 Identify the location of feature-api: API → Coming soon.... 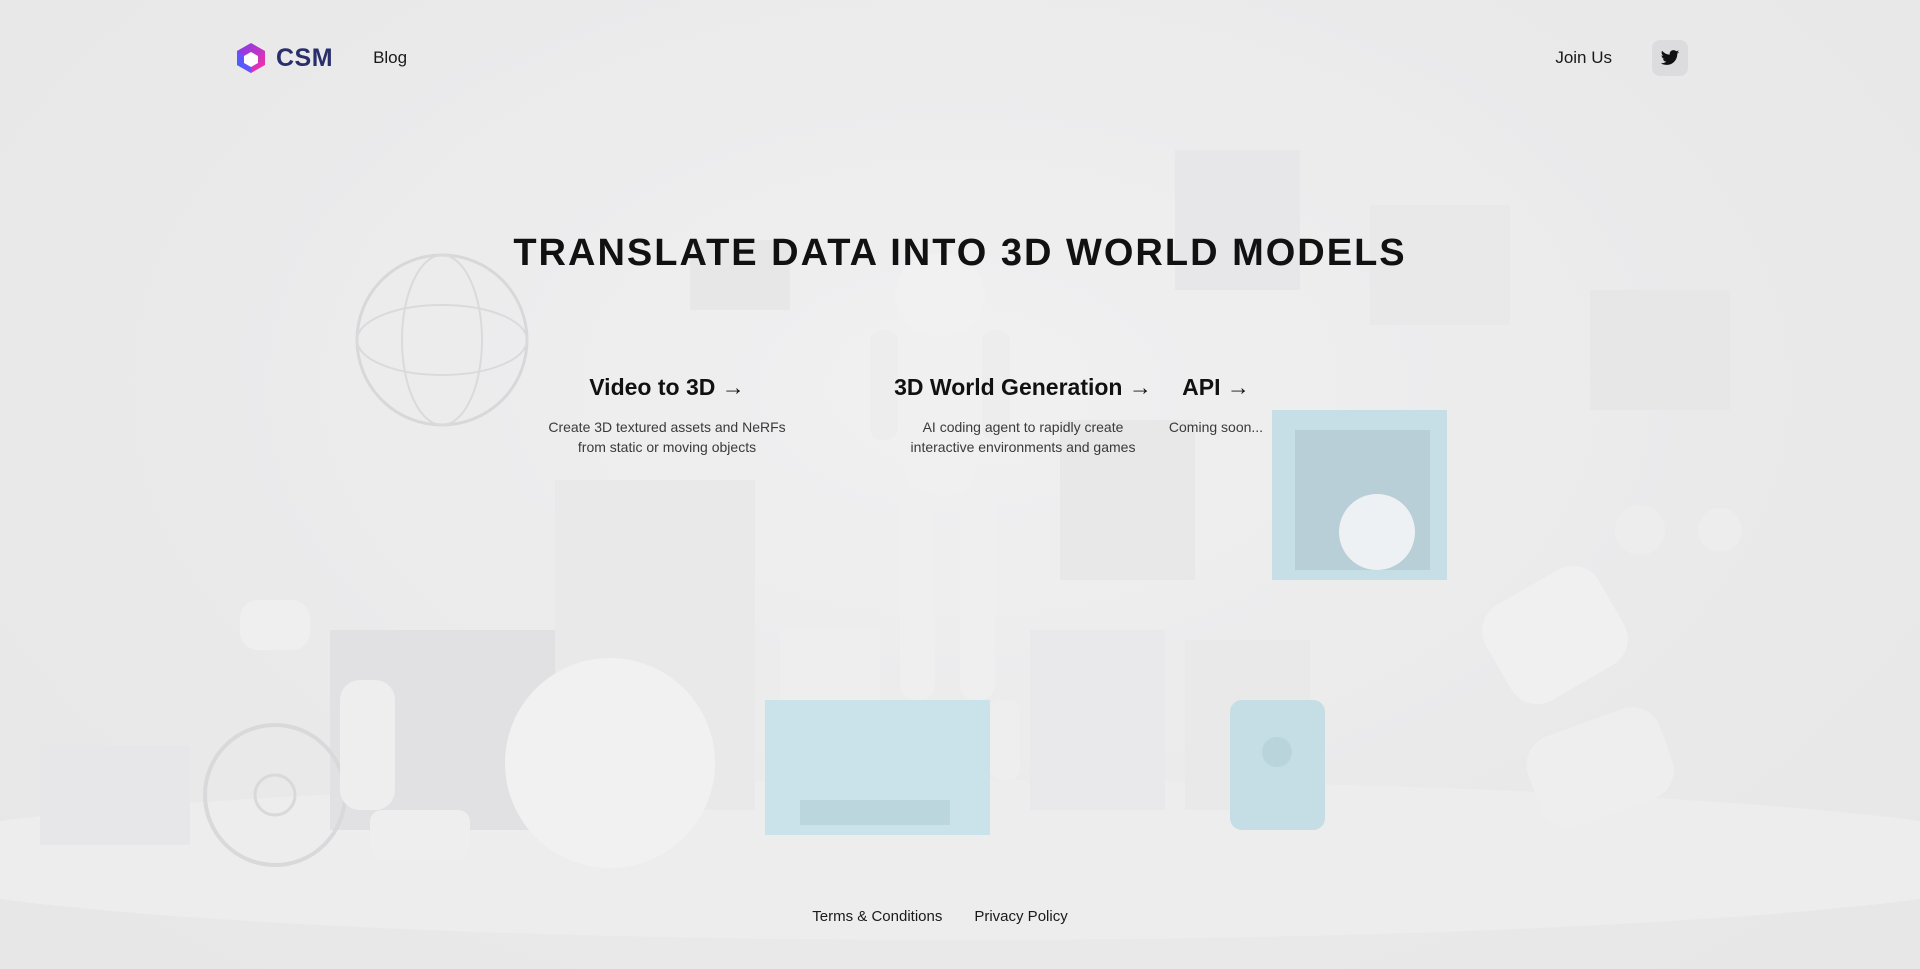
(1216, 405).